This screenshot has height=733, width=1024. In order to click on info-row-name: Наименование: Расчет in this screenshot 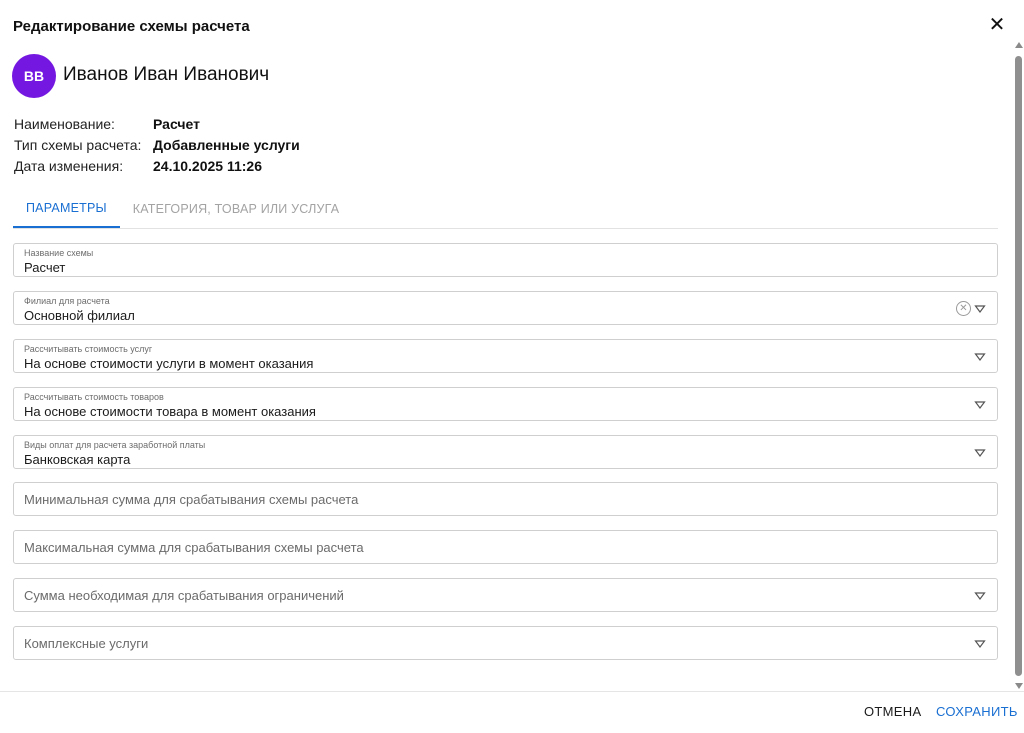, I will do `click(157, 123)`.